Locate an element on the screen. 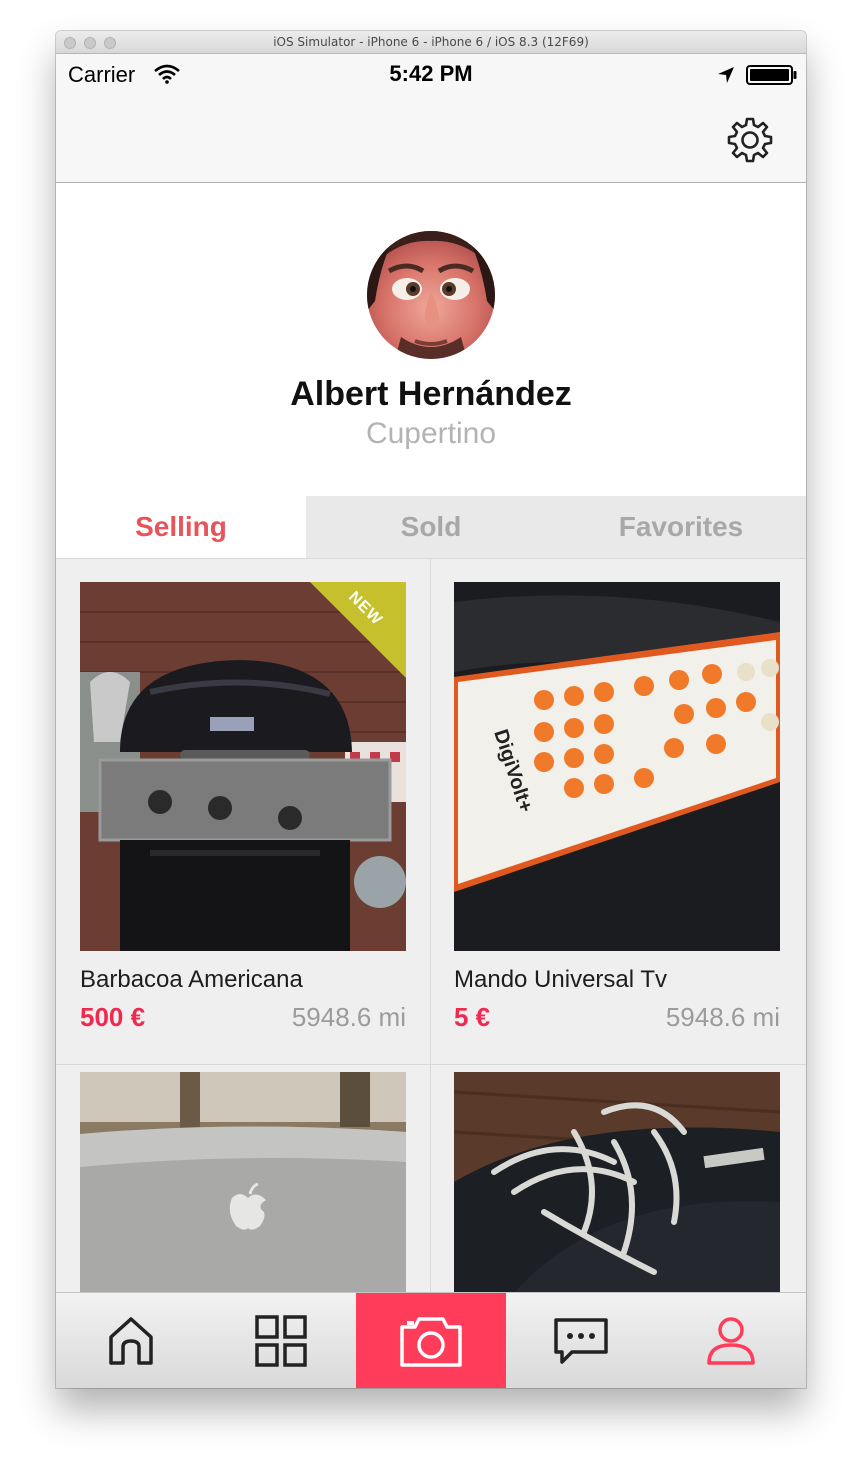  grid-icon is located at coordinates (281, 1341).